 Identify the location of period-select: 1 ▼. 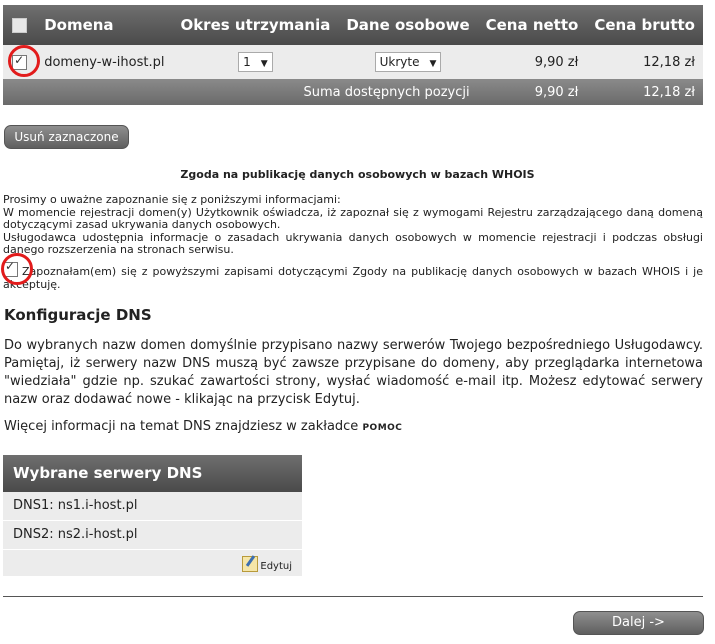
(255, 62).